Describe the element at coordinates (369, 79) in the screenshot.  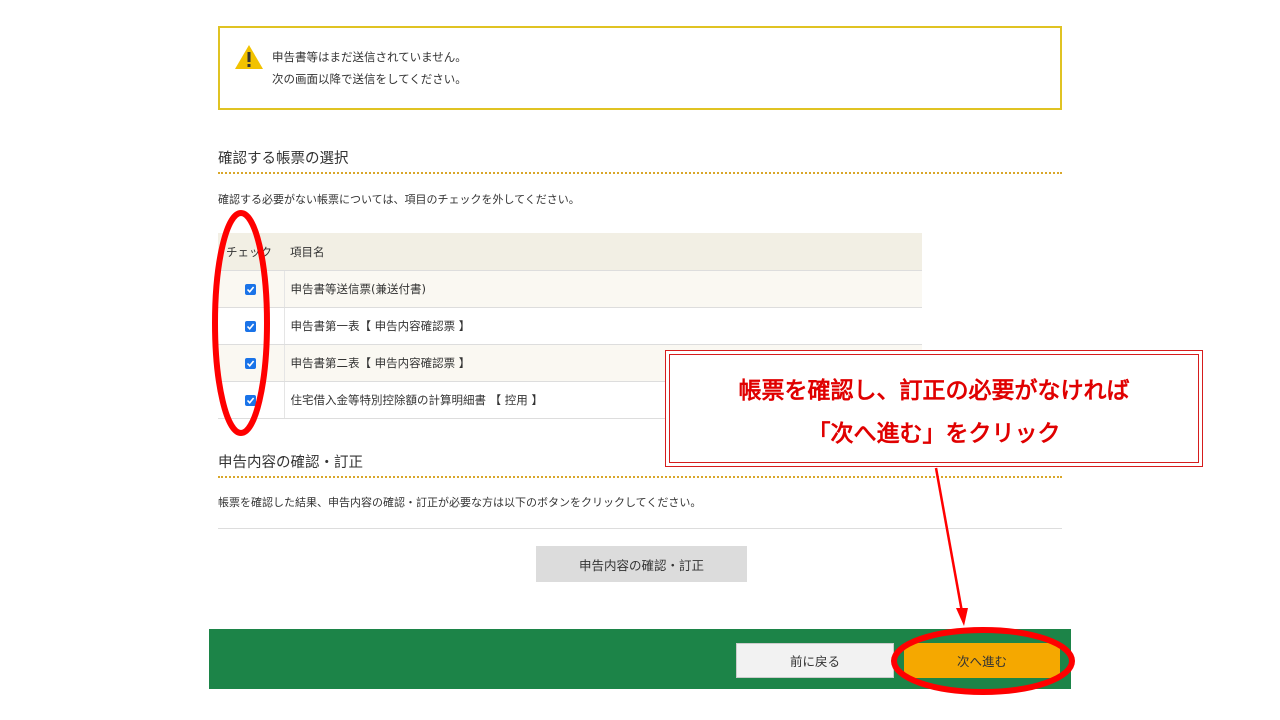
I see `notice-line-2: 次の画面以降で送信をしてください。` at that location.